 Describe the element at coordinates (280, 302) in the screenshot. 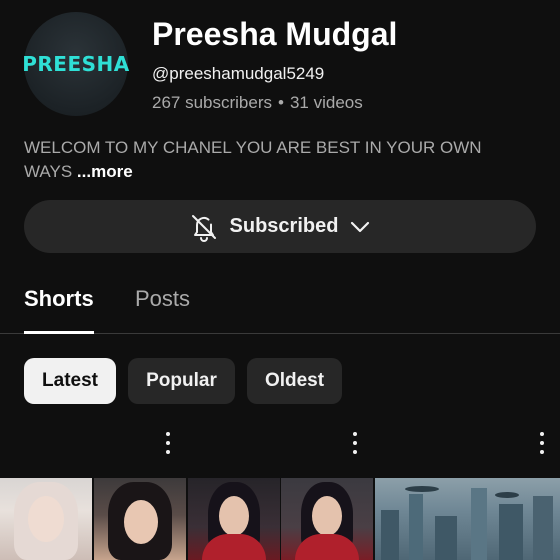

I see `channel-tabs: Shorts Posts` at that location.